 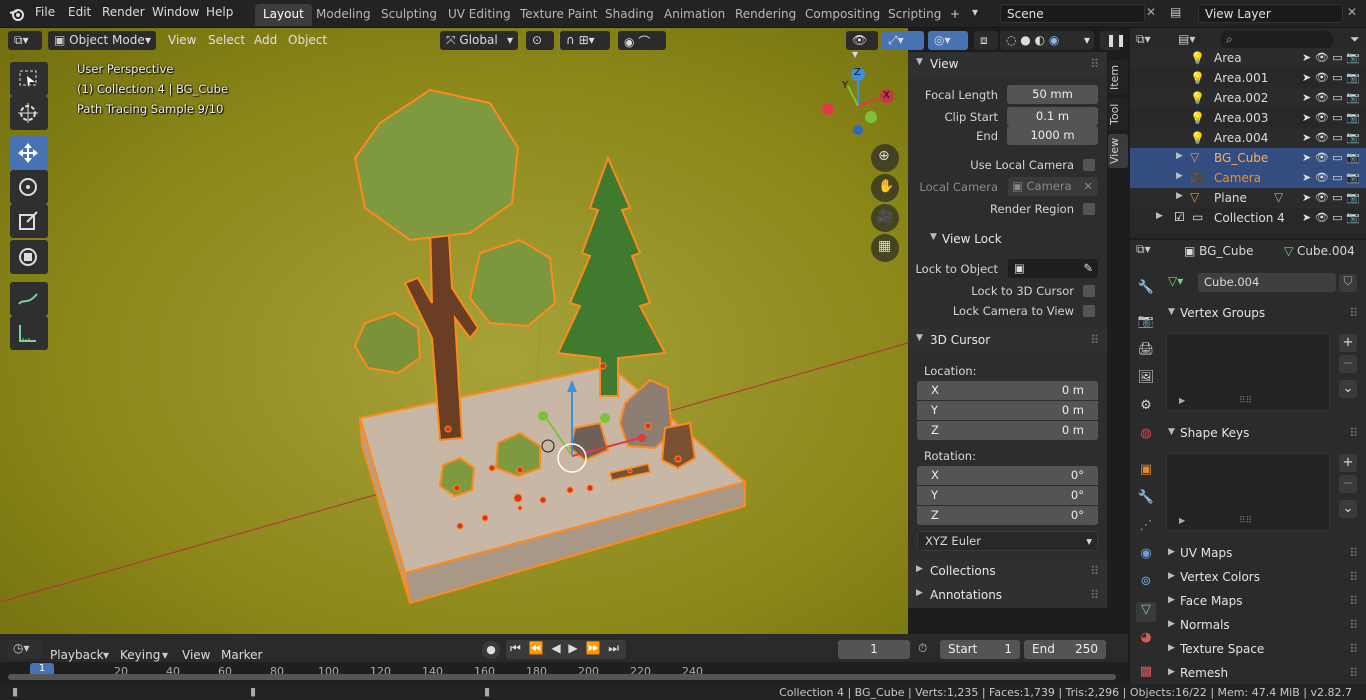 I want to click on overlay-toggle-icon: ◎▾, so click(x=948, y=40).